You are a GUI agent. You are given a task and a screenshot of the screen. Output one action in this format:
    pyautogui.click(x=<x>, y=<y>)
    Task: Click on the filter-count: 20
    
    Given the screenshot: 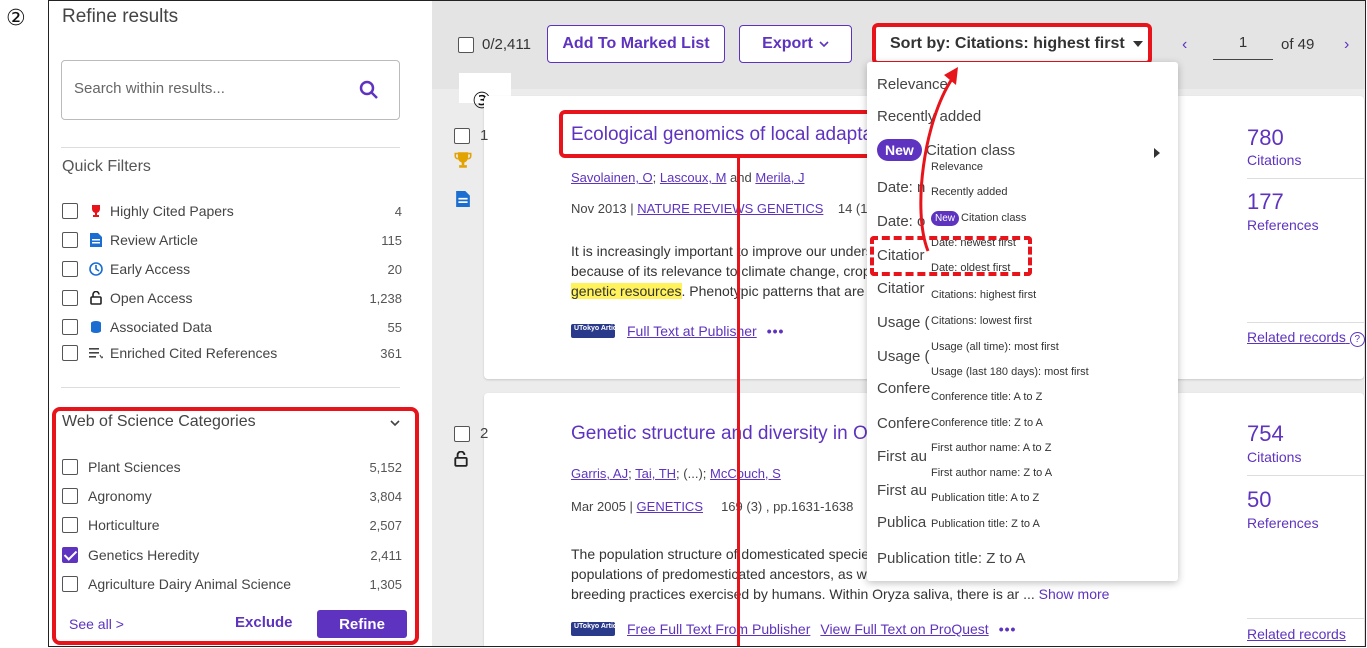 What is the action you would take?
    pyautogui.click(x=394, y=269)
    